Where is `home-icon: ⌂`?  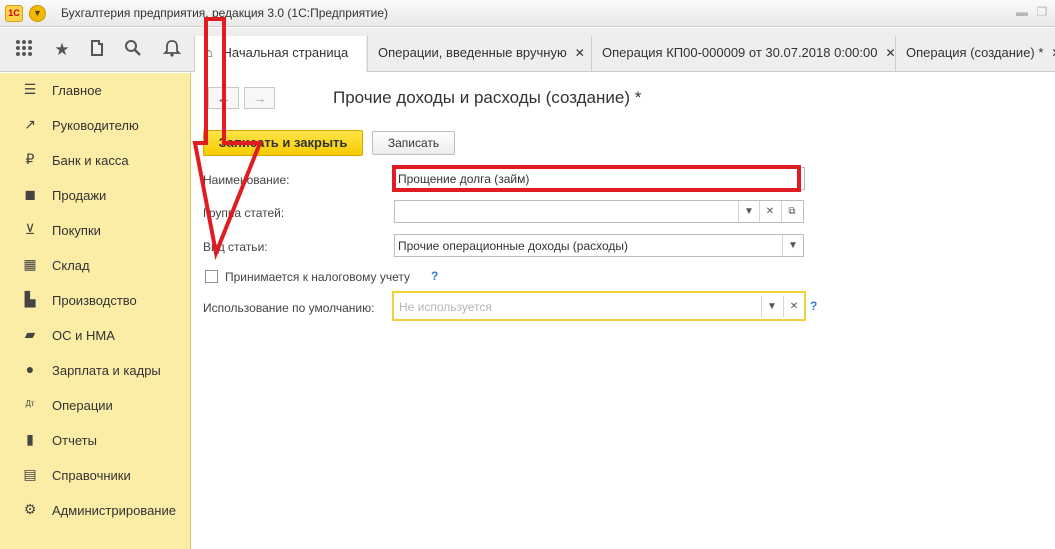
home-icon: ⌂ is located at coordinates (209, 52).